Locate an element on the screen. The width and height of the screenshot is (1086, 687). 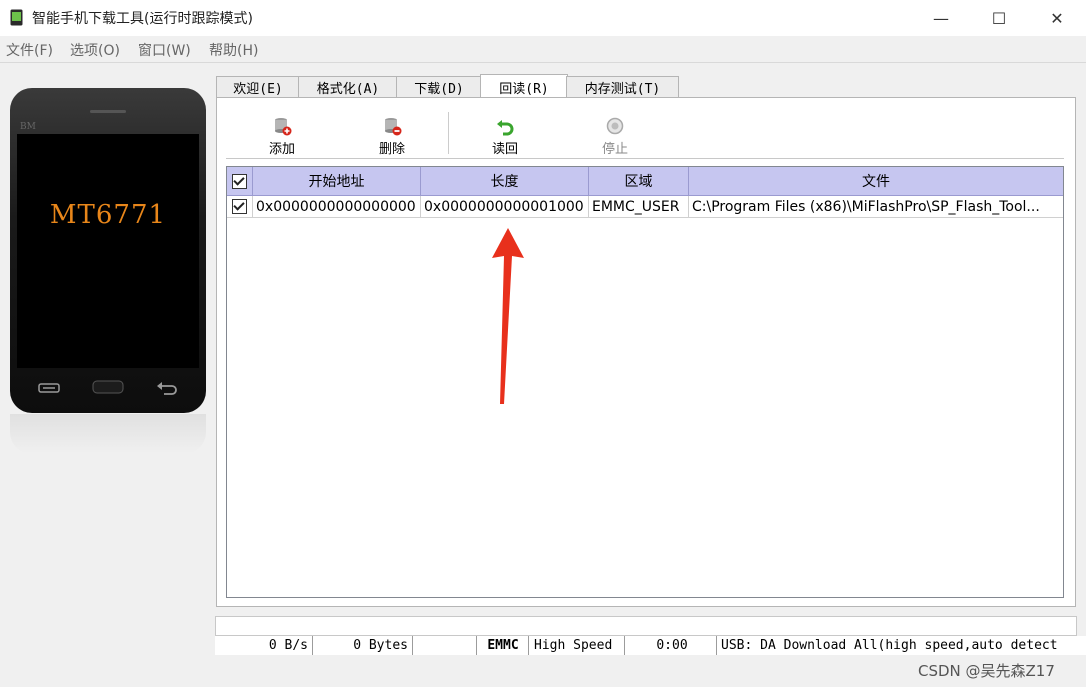
minimize-icon: — is located at coordinates (941, 18).